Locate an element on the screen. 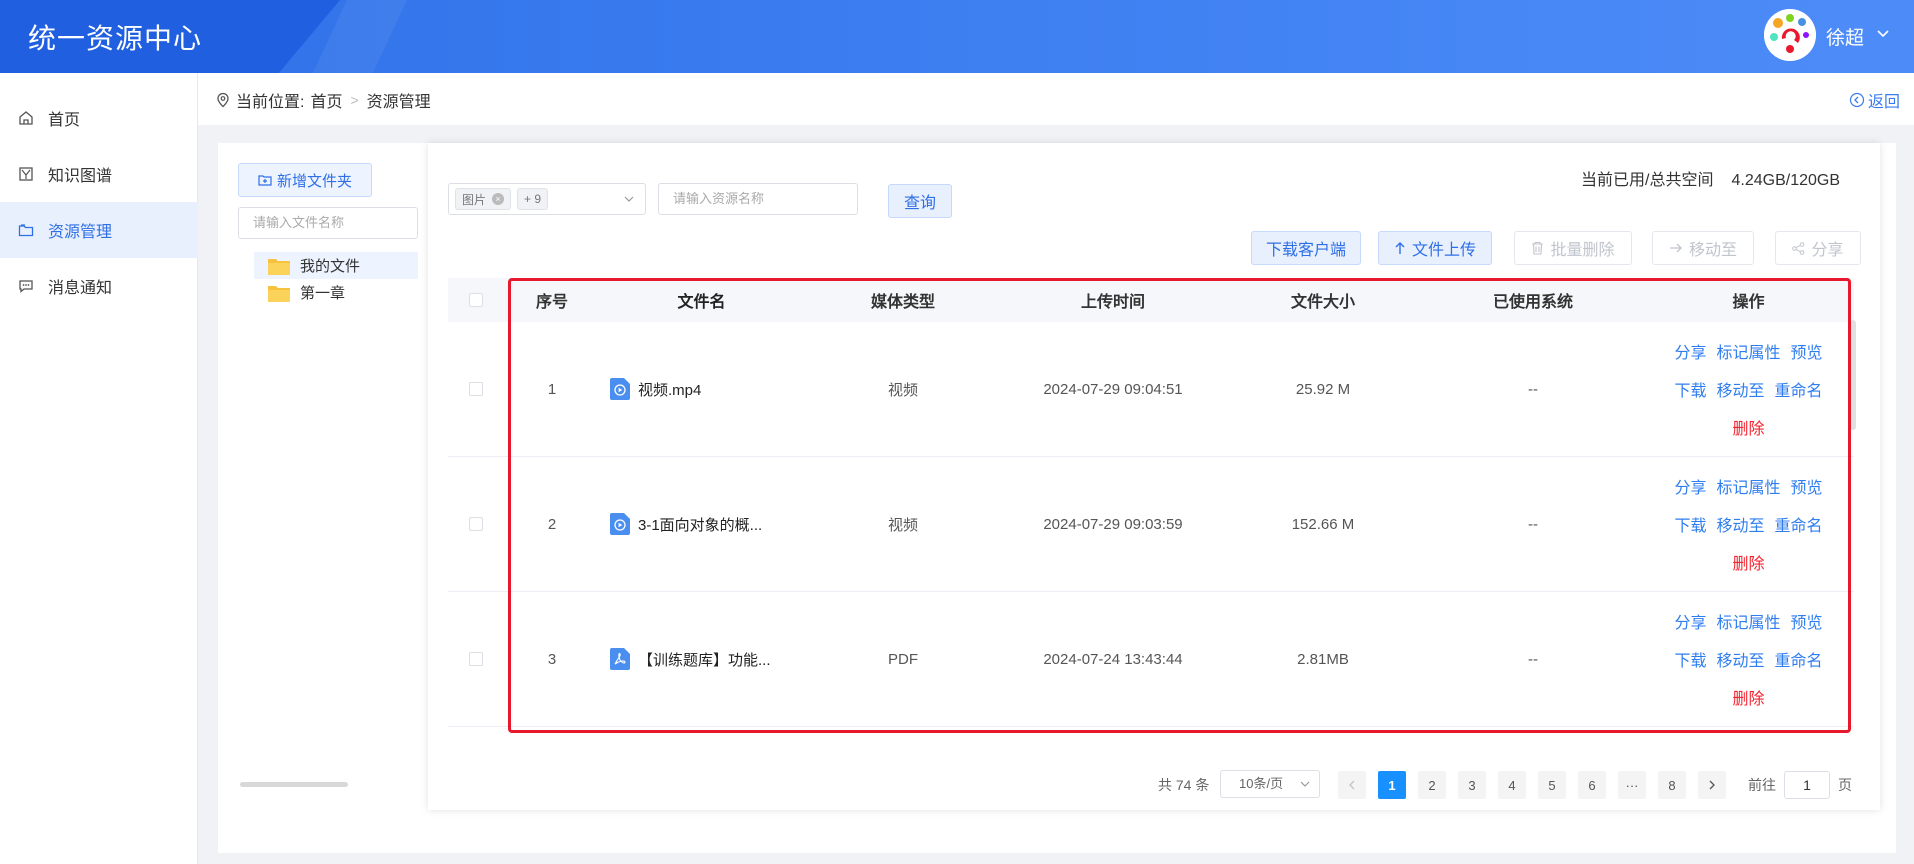 Image resolution: width=1914 pixels, height=864 pixels. pdf-file-icon is located at coordinates (620, 659).